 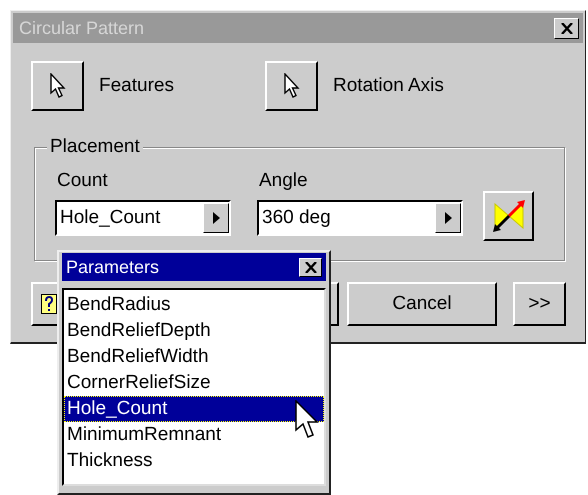 What do you see at coordinates (143, 218) in the screenshot?
I see `input-field: Hole_Count` at bounding box center [143, 218].